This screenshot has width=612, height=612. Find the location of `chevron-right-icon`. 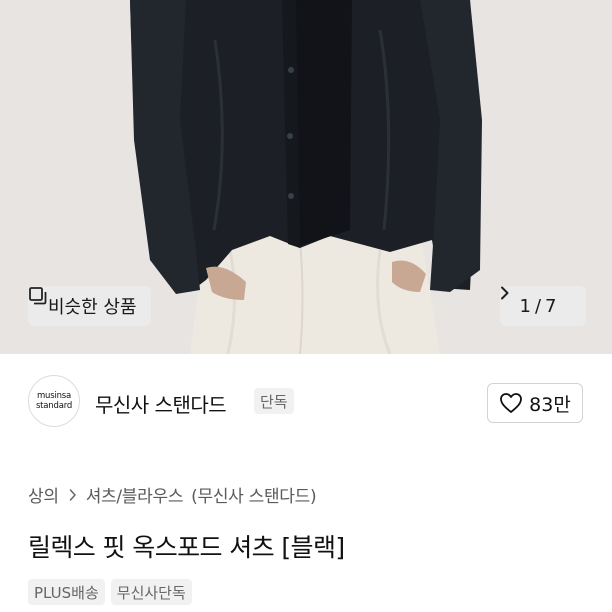

chevron-right-icon is located at coordinates (73, 494).